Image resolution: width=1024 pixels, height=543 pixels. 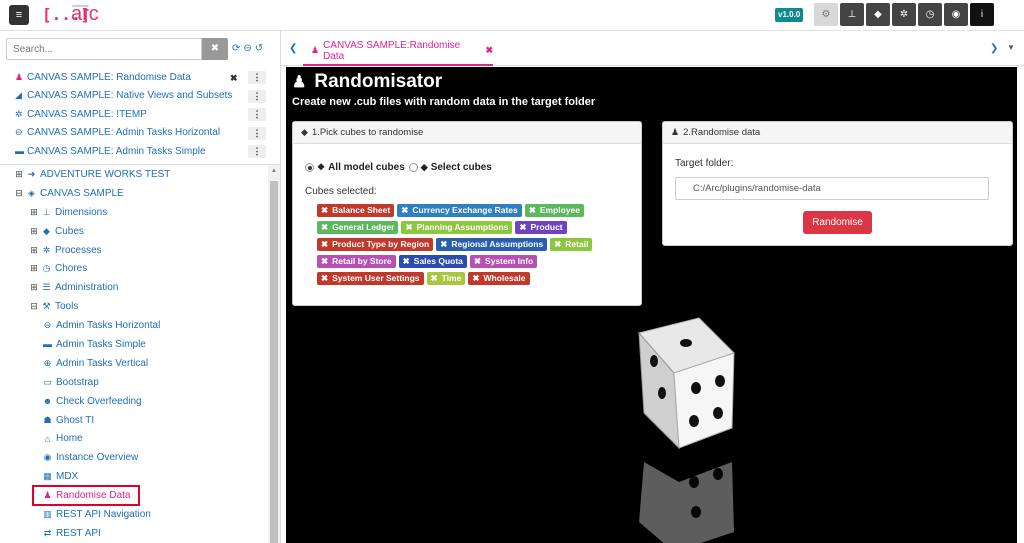 I want to click on user-icon: ◉, so click(x=956, y=14).